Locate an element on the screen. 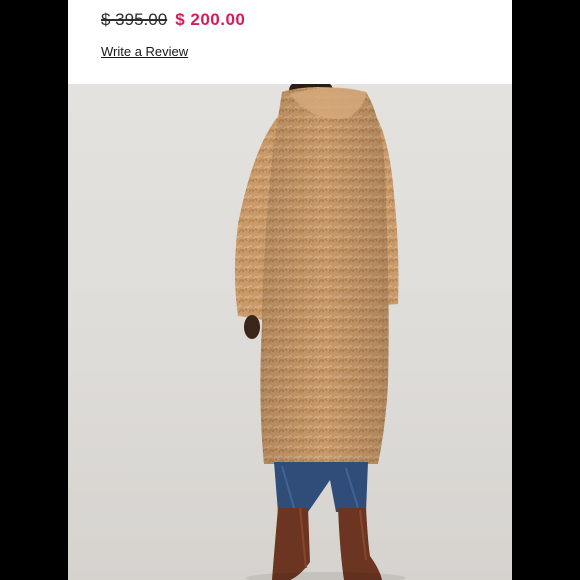 The image size is (580, 580). write-review-link: Write a Review is located at coordinates (144, 51).